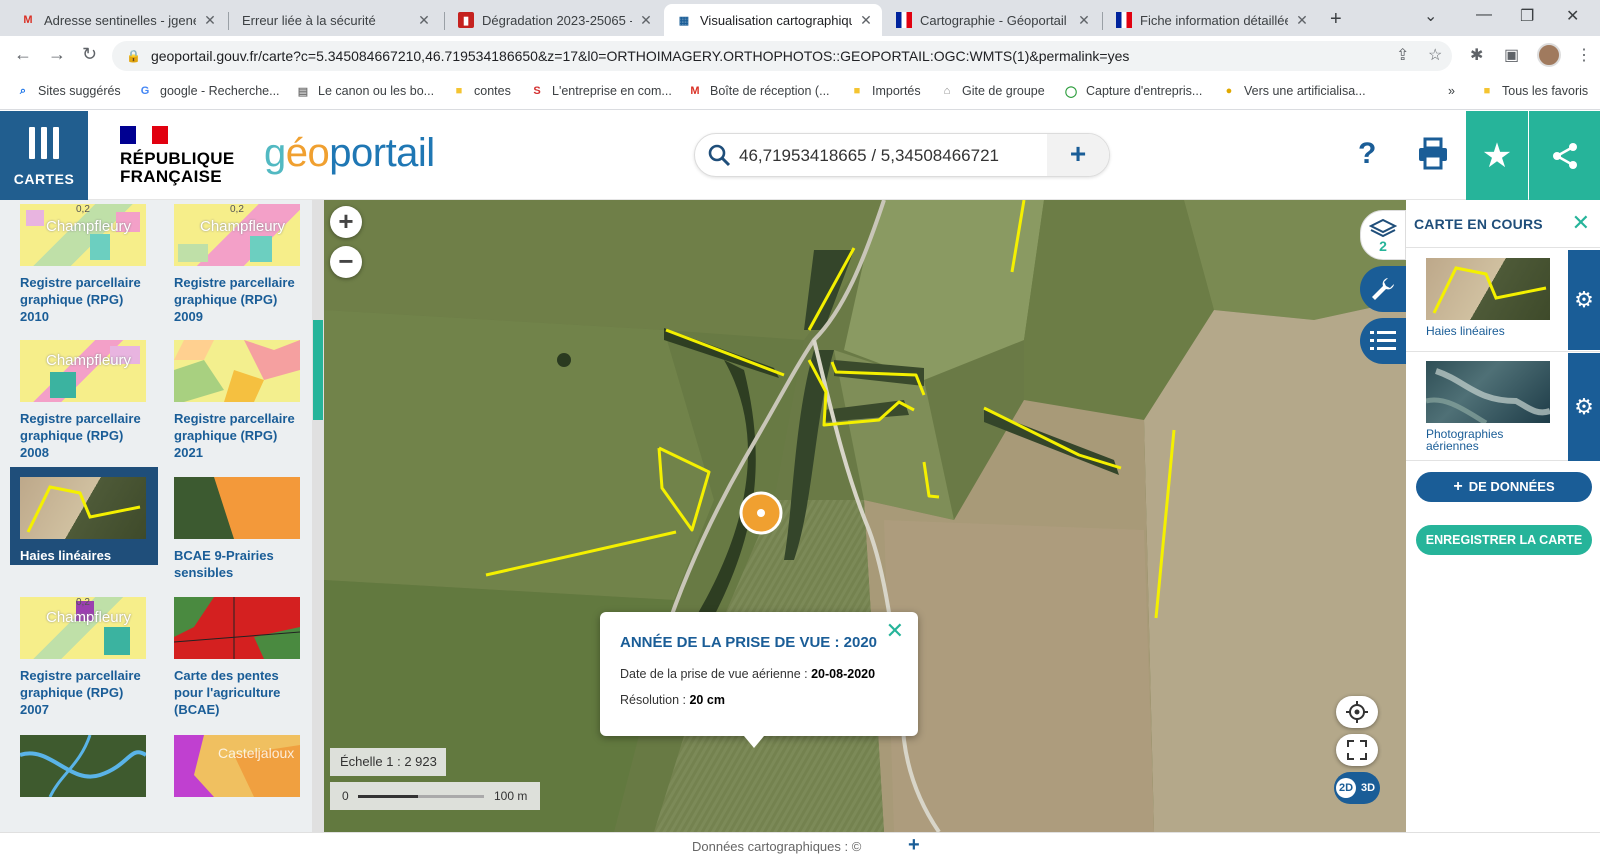  What do you see at coordinates (84, 516) in the screenshot?
I see `catalog-item-haies-lineaires: Haies linéaires` at bounding box center [84, 516].